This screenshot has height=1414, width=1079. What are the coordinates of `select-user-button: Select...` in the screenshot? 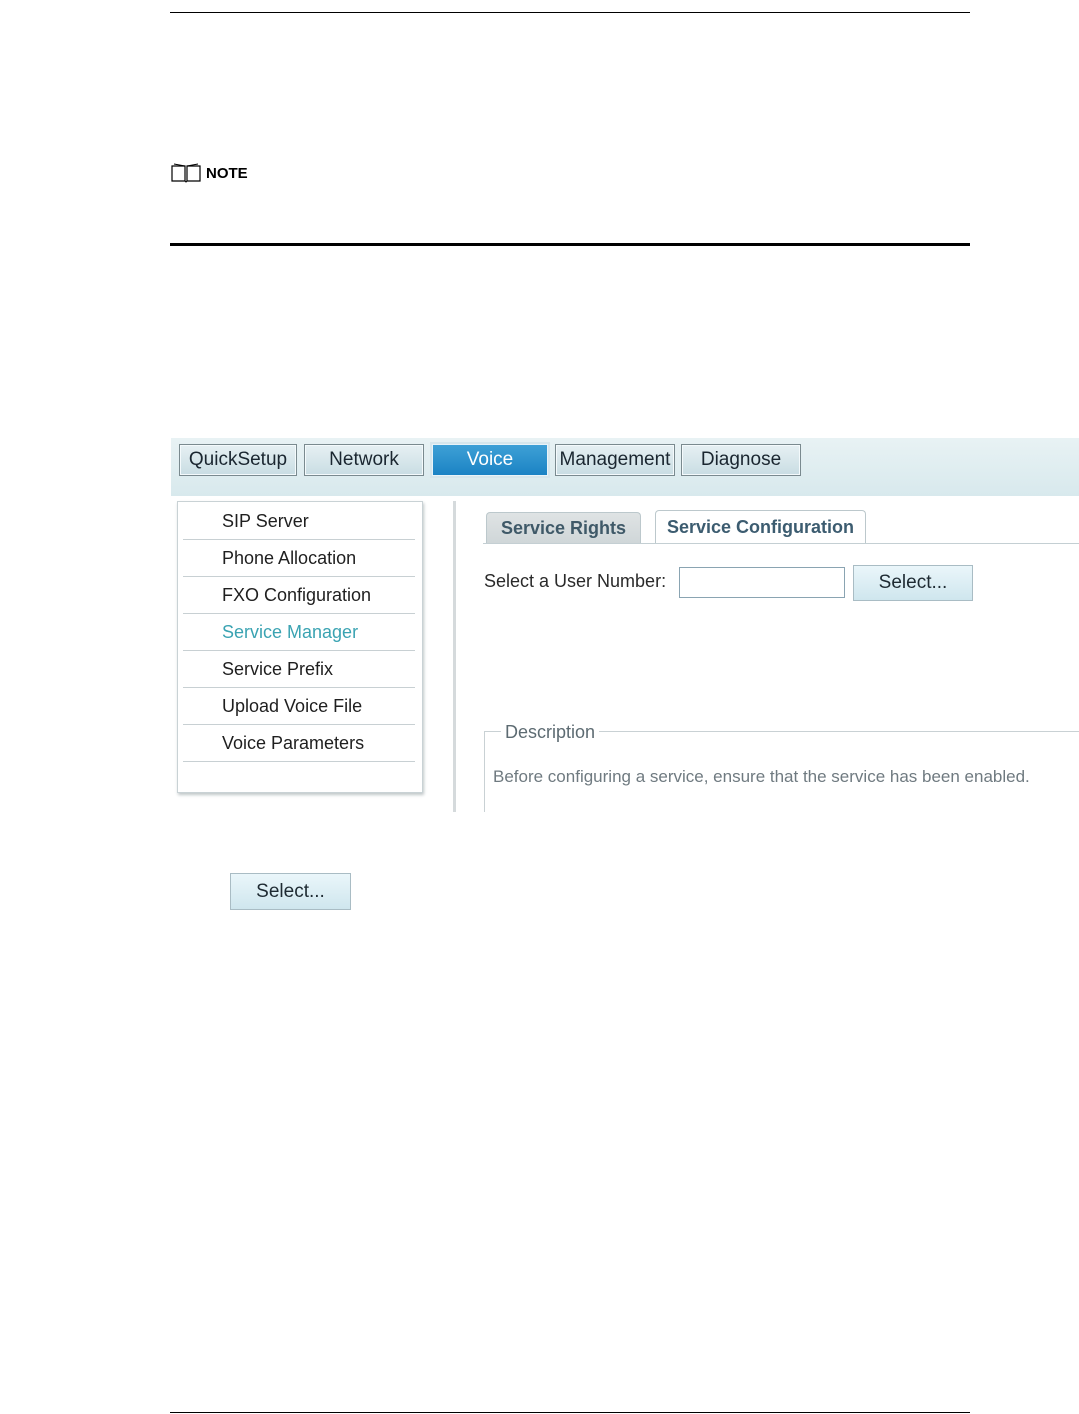 It's located at (913, 583).